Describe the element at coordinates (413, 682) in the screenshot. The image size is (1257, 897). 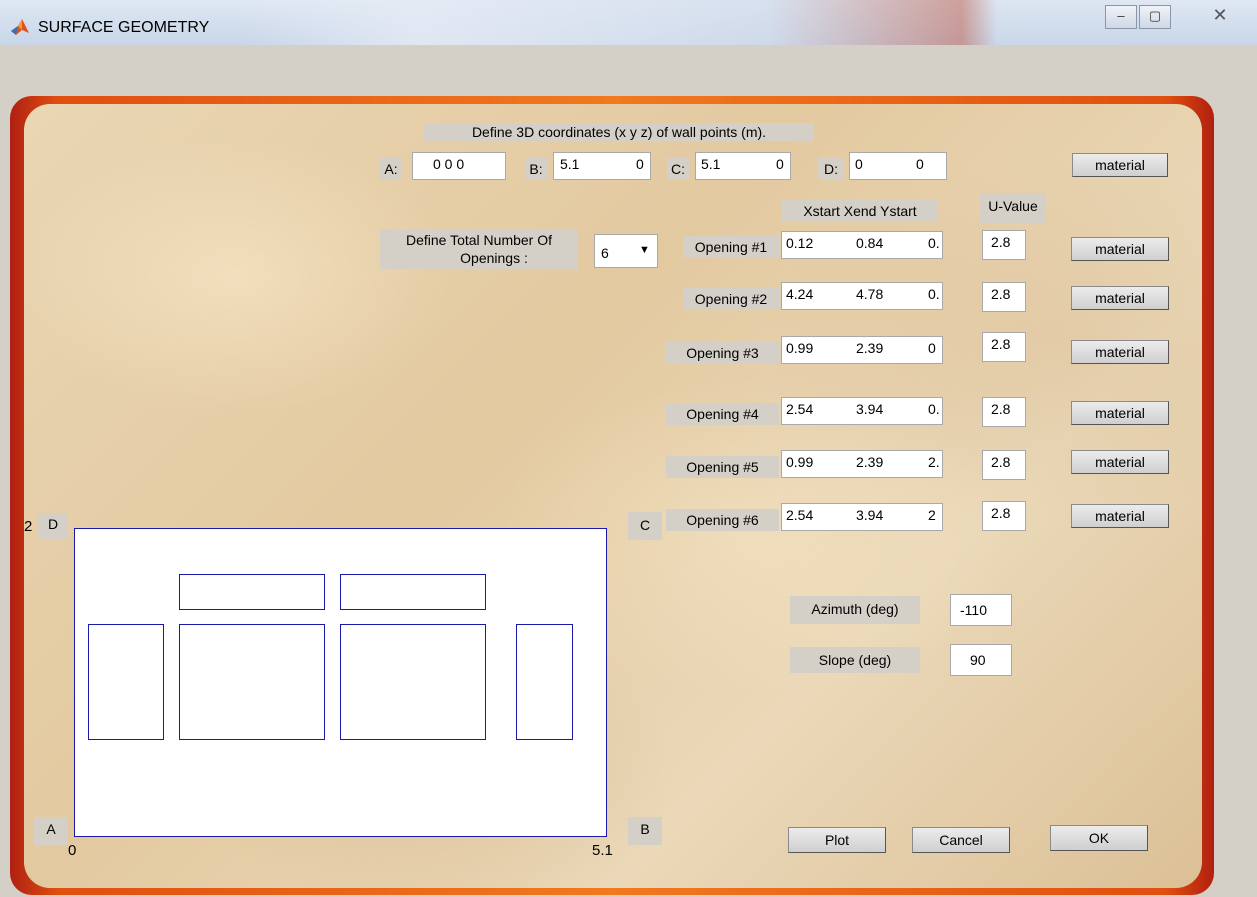
I see `opening-4-outline` at that location.